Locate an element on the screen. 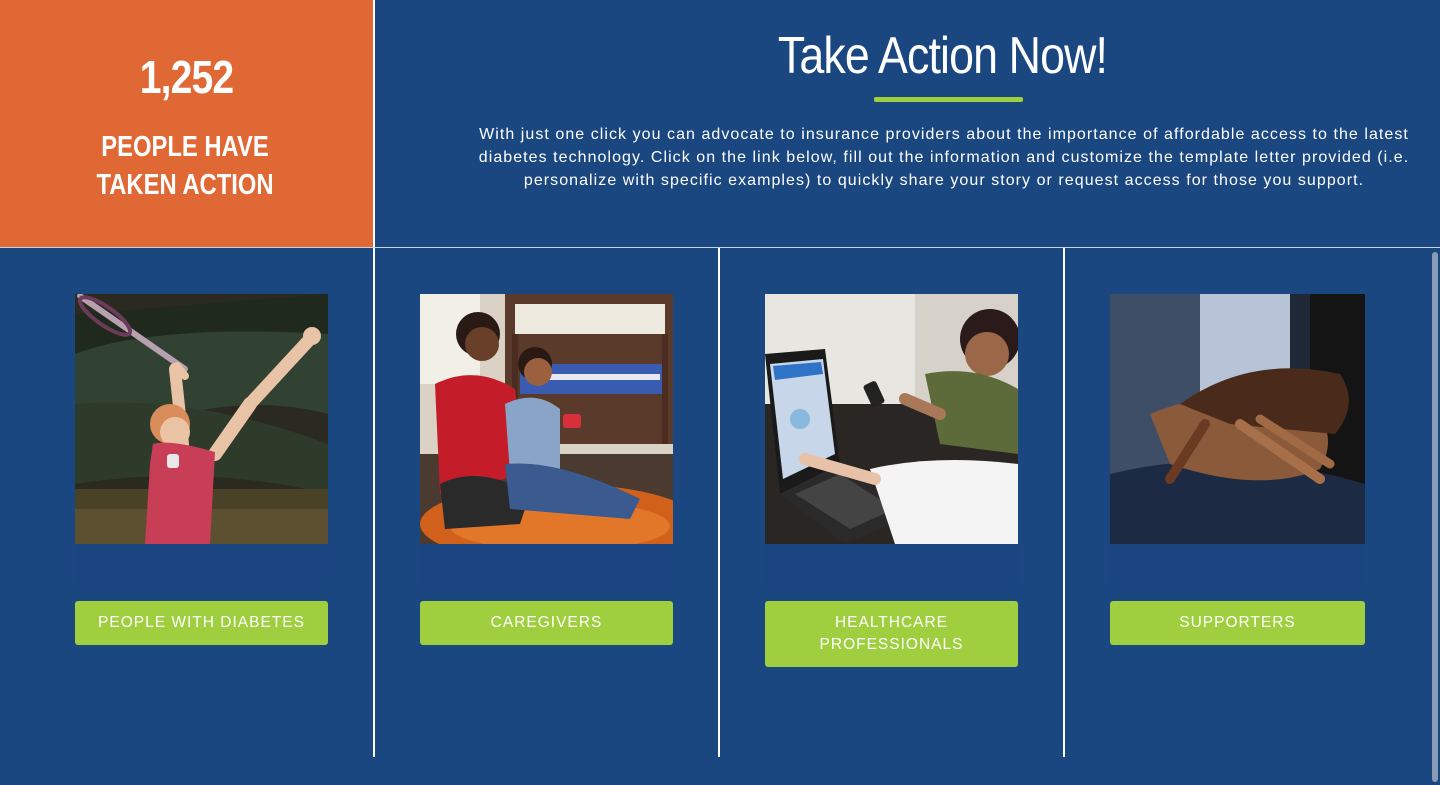 The height and width of the screenshot is (785, 1440). divider-horizontal is located at coordinates (720, 247).